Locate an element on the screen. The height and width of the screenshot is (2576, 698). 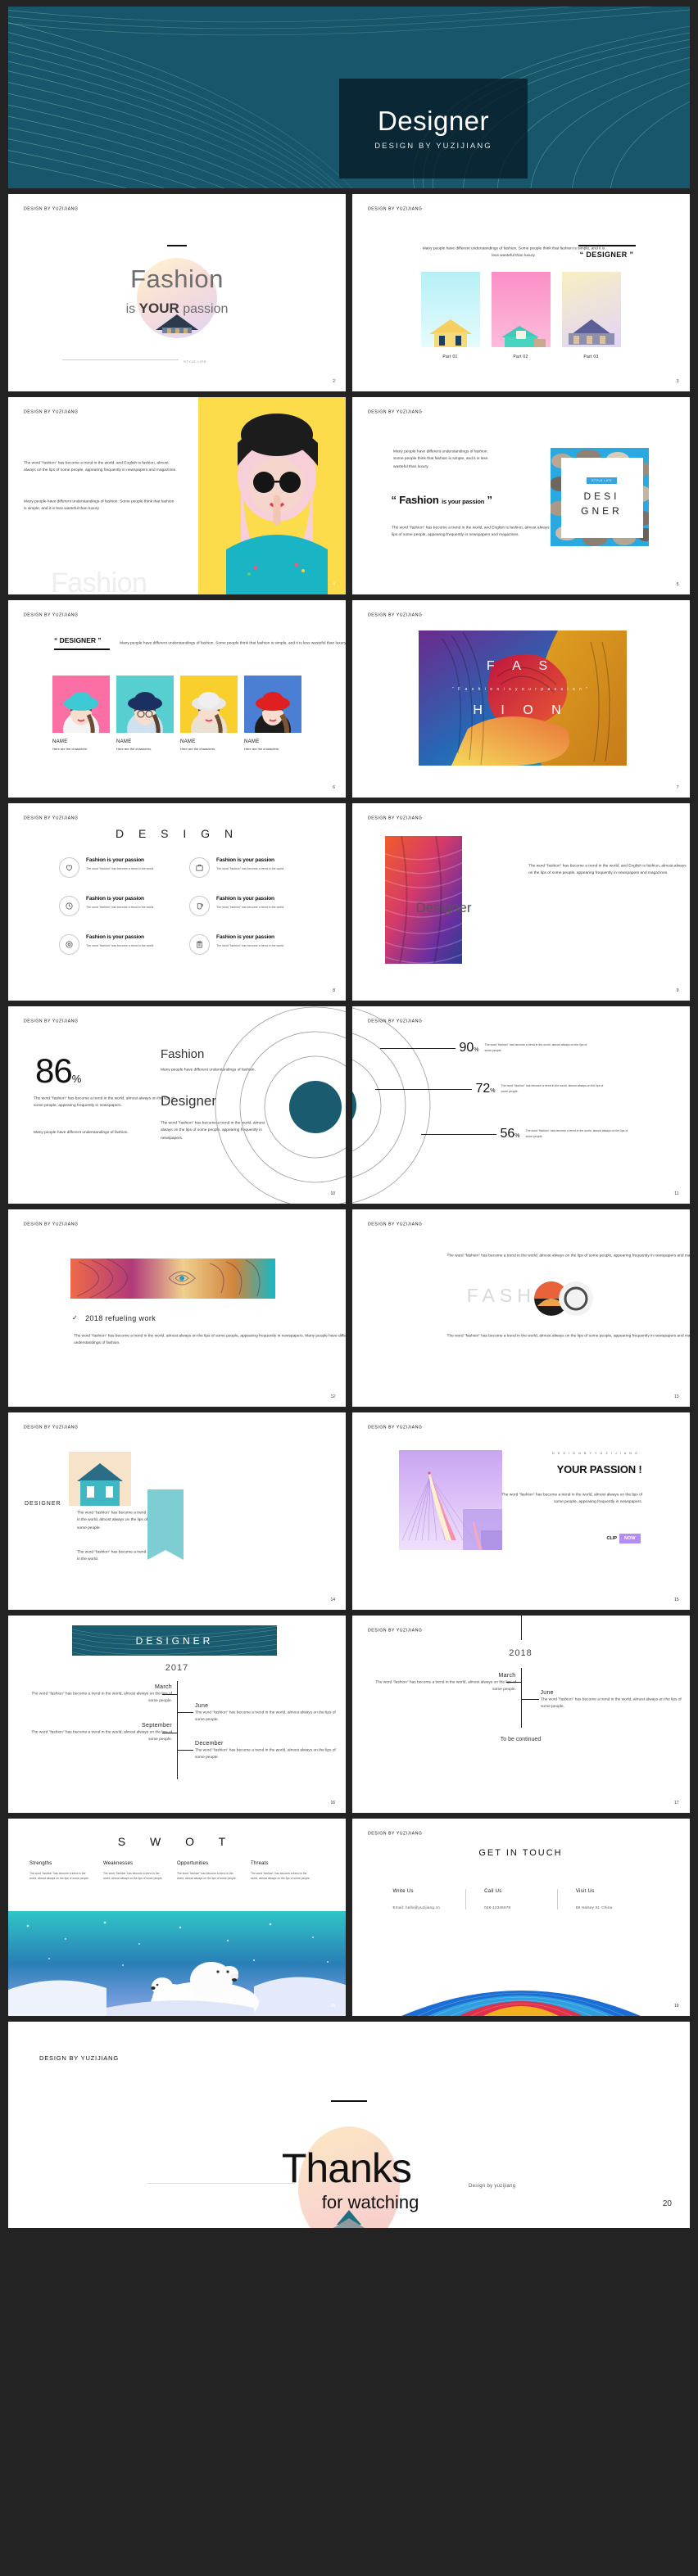
slide-title: S W O T is located at coordinates (177, 1842).